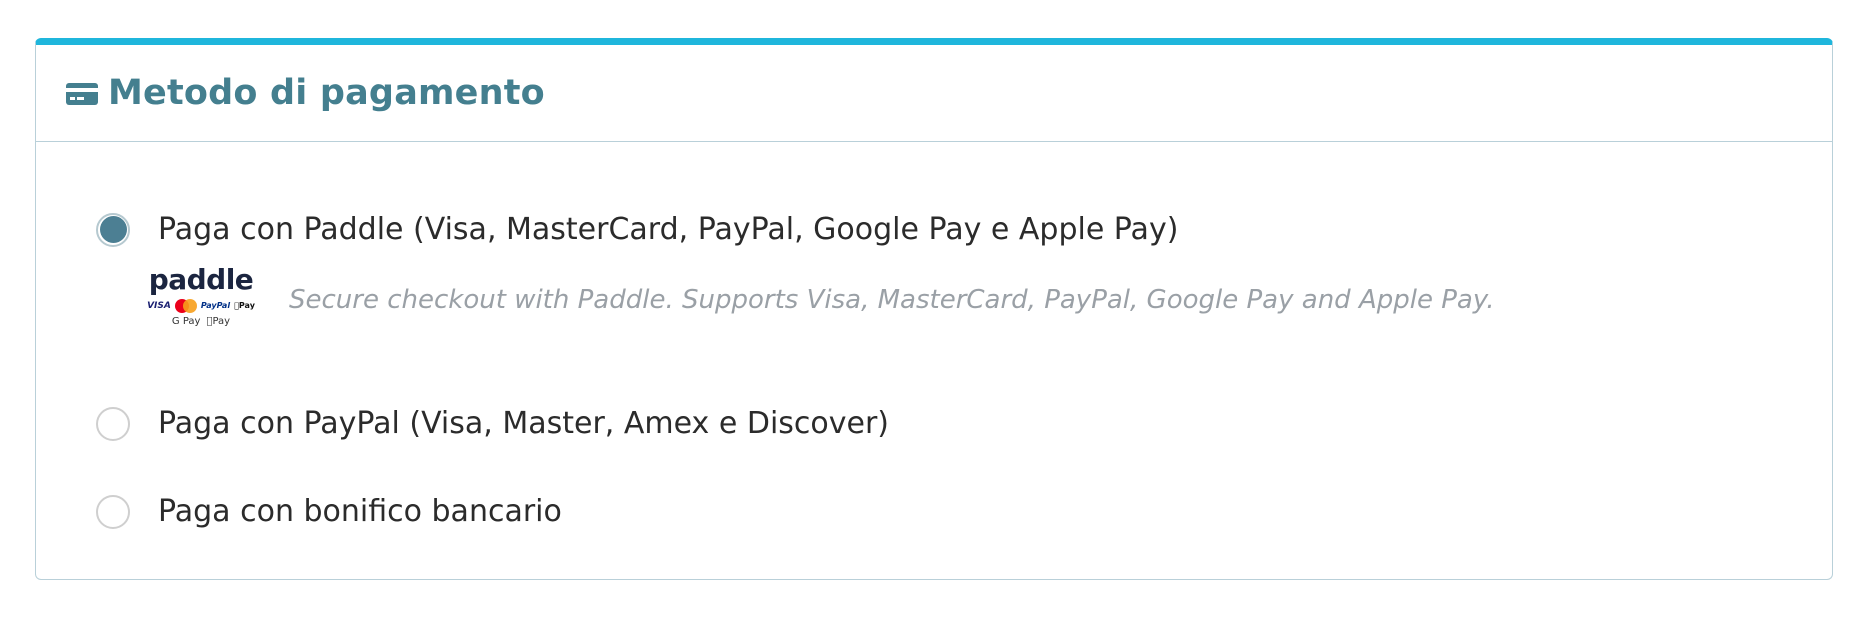 Image resolution: width=1870 pixels, height=620 pixels. What do you see at coordinates (244, 305) in the screenshot?
I see `apple-pay-logo-top: Pay` at bounding box center [244, 305].